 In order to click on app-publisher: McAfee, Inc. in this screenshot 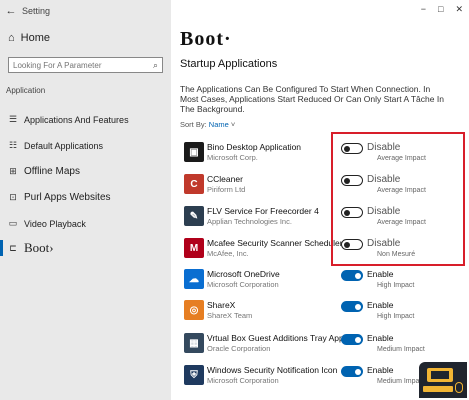, I will do `click(228, 253)`.